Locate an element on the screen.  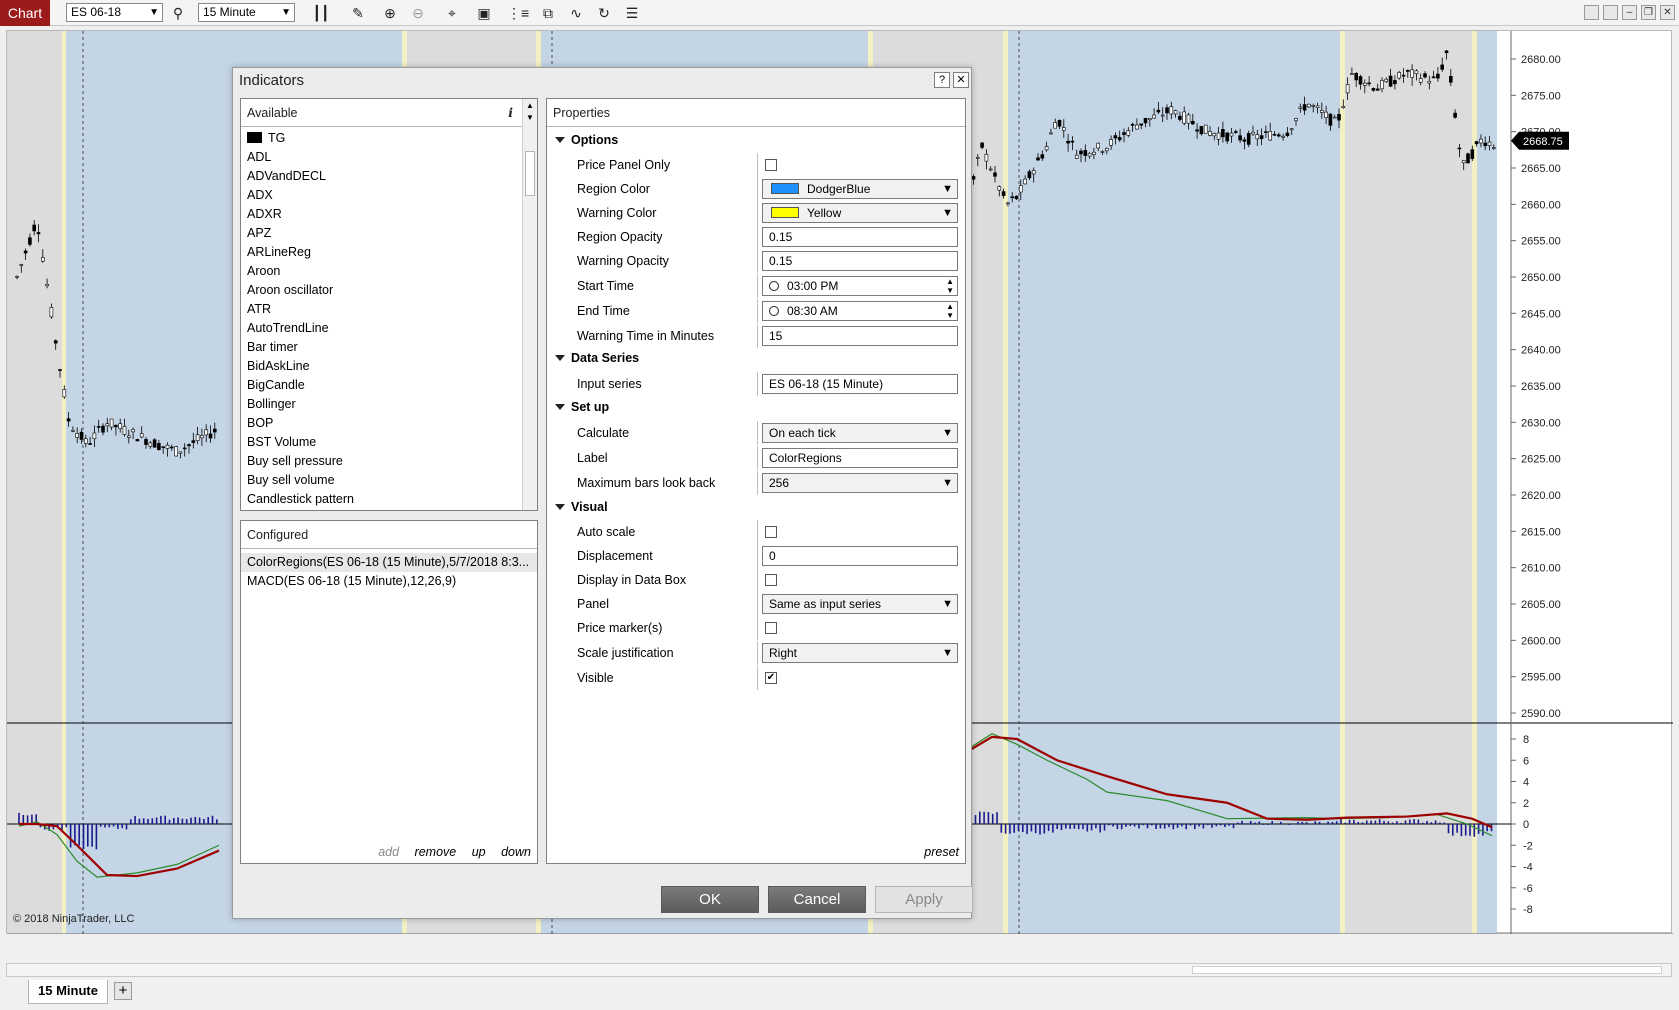
scroll-down-icon: ▼ is located at coordinates (530, 117).